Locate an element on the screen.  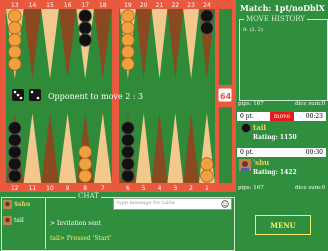
point-number: 15 is located at coordinates (50, 5).